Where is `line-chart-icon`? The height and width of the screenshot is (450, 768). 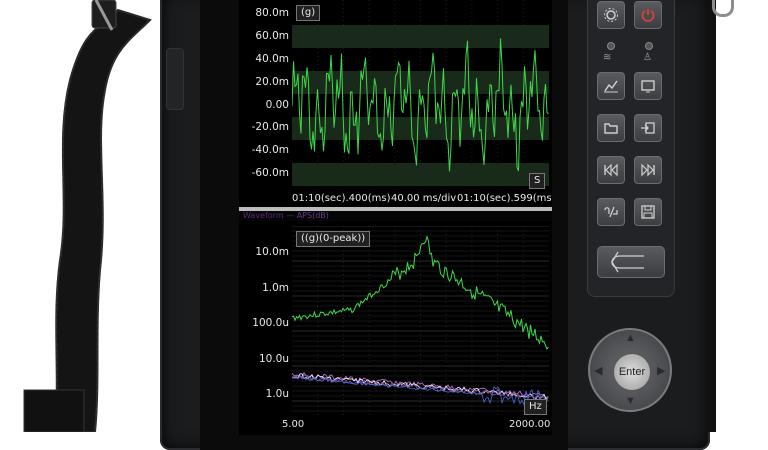 line-chart-icon is located at coordinates (611, 86).